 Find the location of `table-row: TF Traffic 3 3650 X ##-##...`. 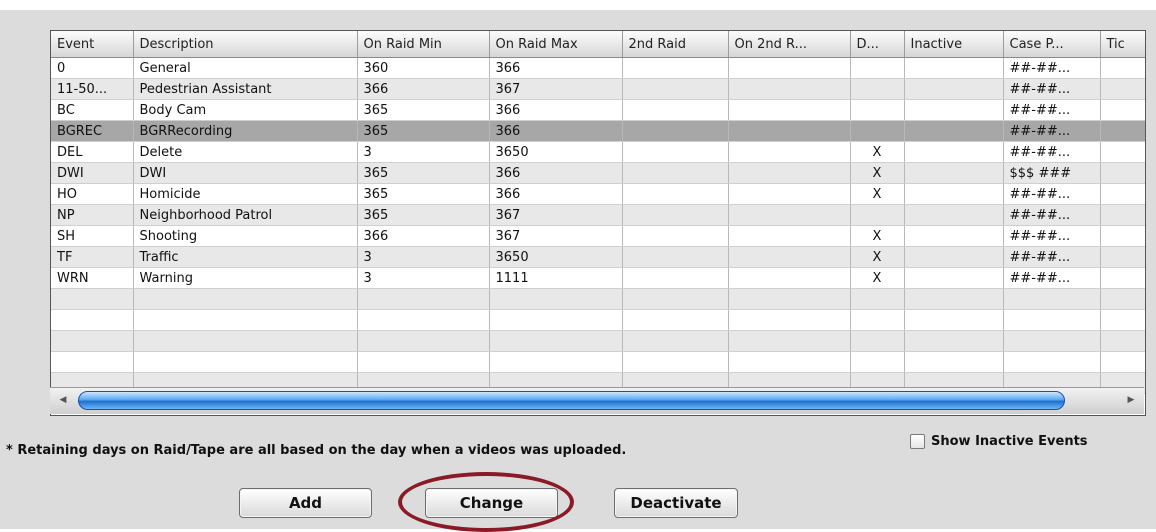

table-row: TF Traffic 3 3650 X ##-##... is located at coordinates (598, 257).